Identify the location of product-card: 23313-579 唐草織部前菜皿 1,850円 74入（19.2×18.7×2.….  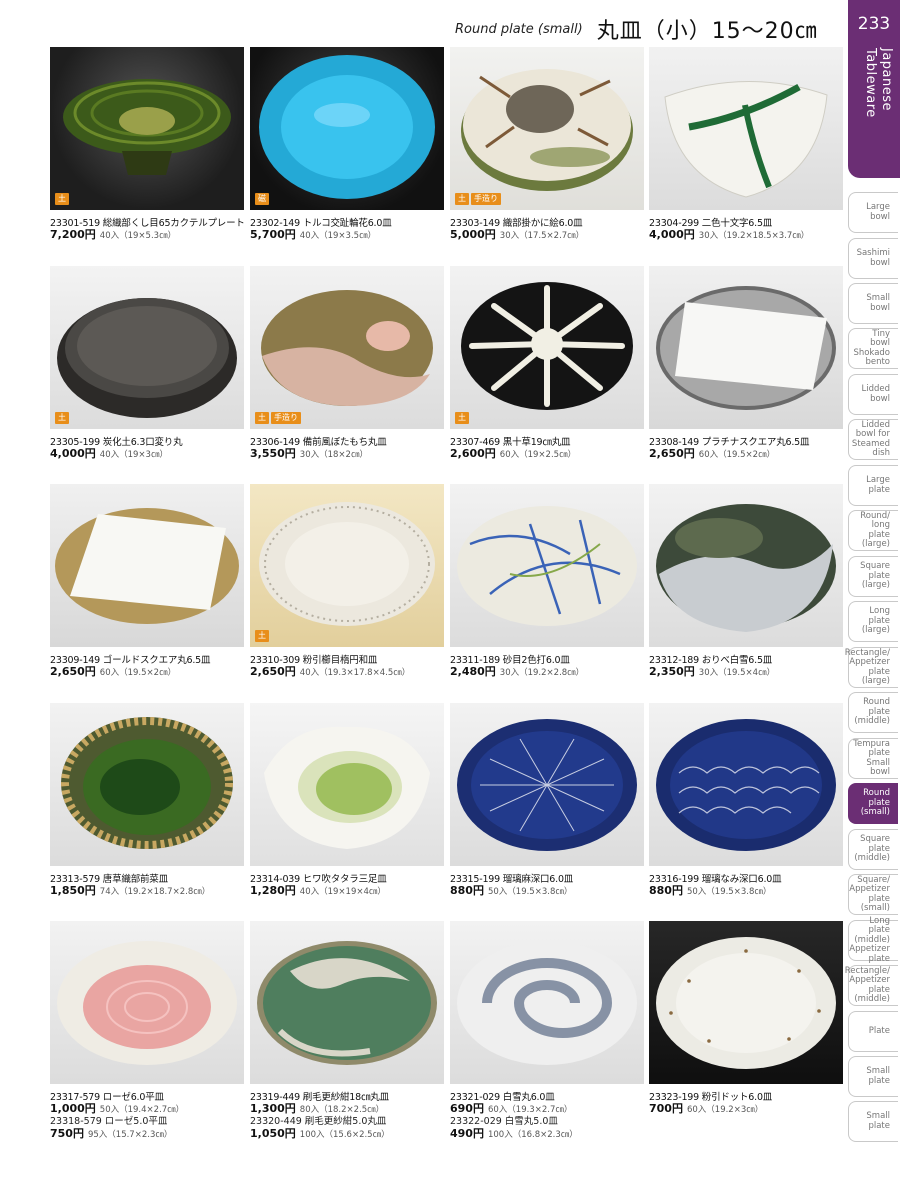
(147, 800).